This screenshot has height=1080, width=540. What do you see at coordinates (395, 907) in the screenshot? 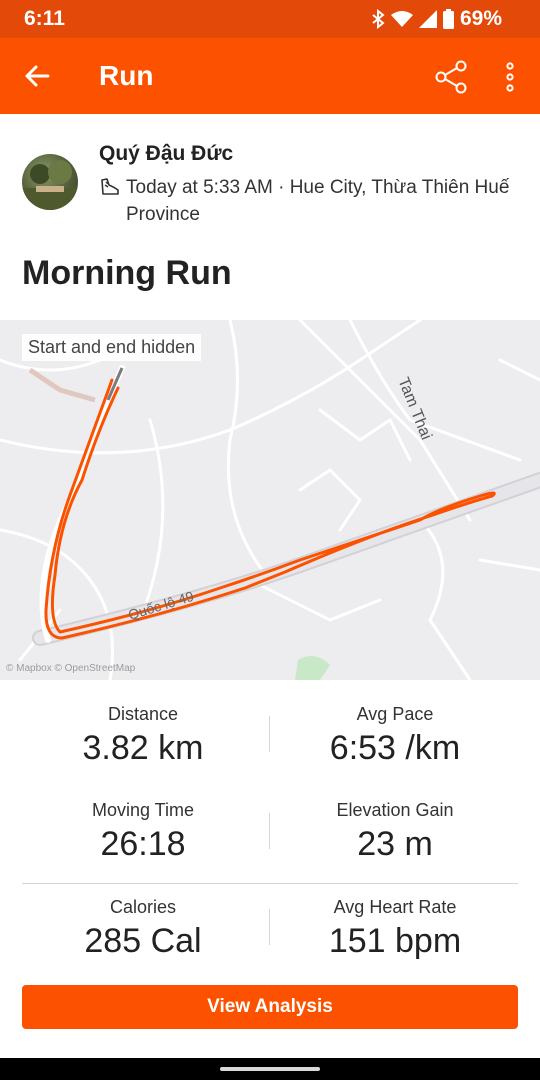
I see `stat-label: Avg Heart Rate` at bounding box center [395, 907].